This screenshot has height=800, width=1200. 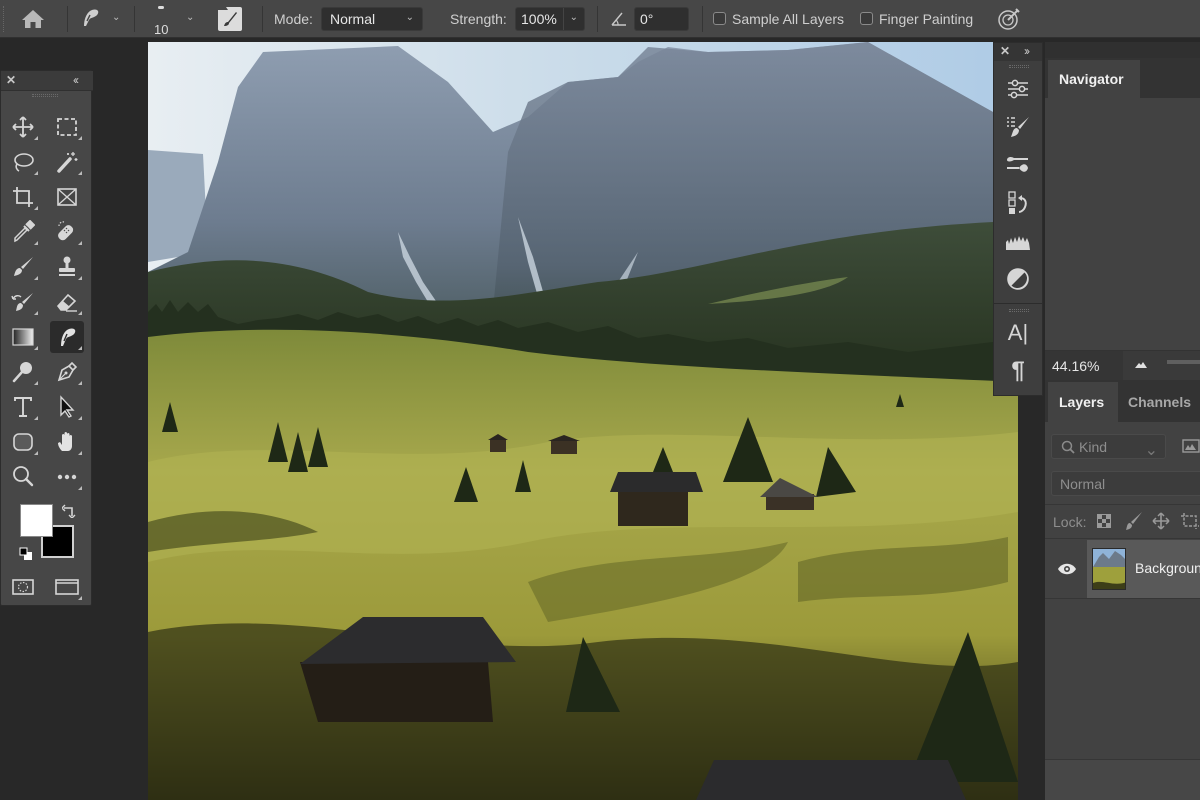 I want to click on brush-preset-picker: 10 ⌄, so click(x=173, y=19).